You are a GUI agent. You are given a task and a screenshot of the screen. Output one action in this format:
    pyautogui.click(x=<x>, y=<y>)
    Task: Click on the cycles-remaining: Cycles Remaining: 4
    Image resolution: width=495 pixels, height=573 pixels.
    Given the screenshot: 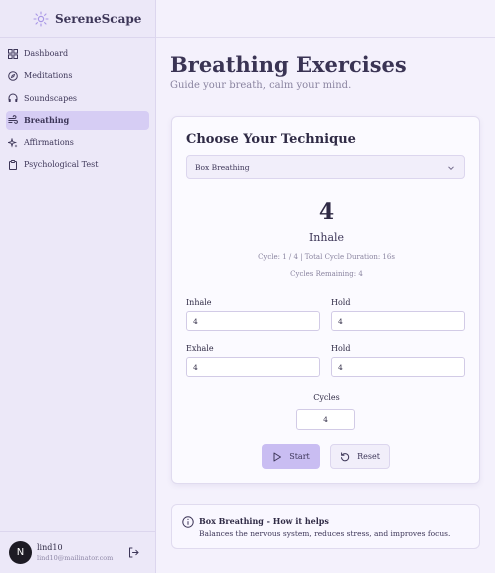 What is the action you would take?
    pyautogui.click(x=326, y=274)
    